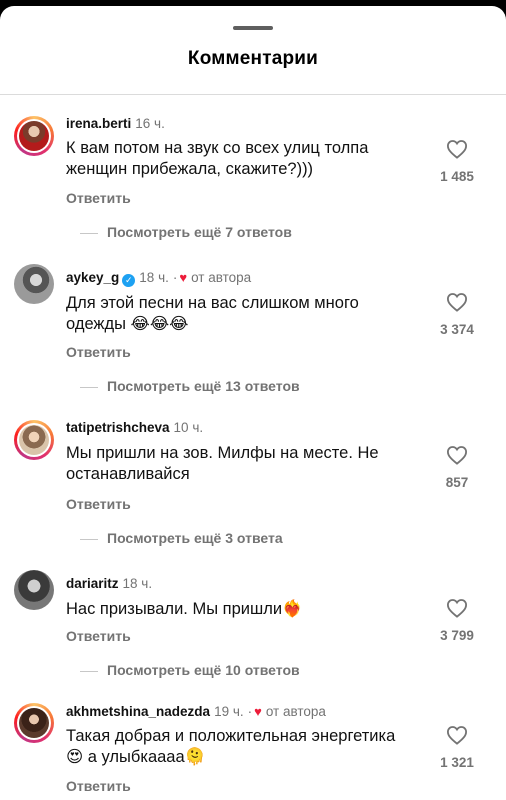 The height and width of the screenshot is (800, 506). Describe the element at coordinates (181, 538) in the screenshot. I see `view-replies-button: Посмотреть ещё 3 ответа` at that location.